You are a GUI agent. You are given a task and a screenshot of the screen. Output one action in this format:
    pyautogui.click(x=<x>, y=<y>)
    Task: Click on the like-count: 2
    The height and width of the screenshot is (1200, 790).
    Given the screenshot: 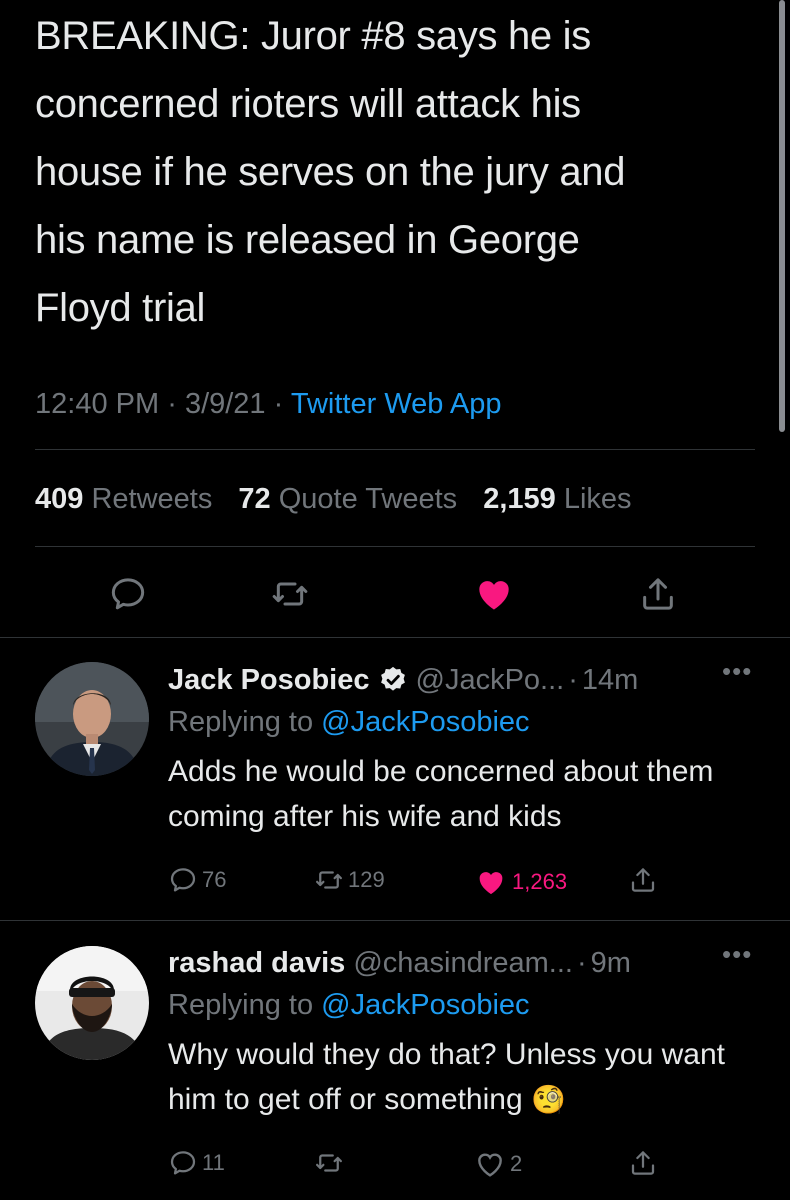 What is the action you would take?
    pyautogui.click(x=516, y=1163)
    